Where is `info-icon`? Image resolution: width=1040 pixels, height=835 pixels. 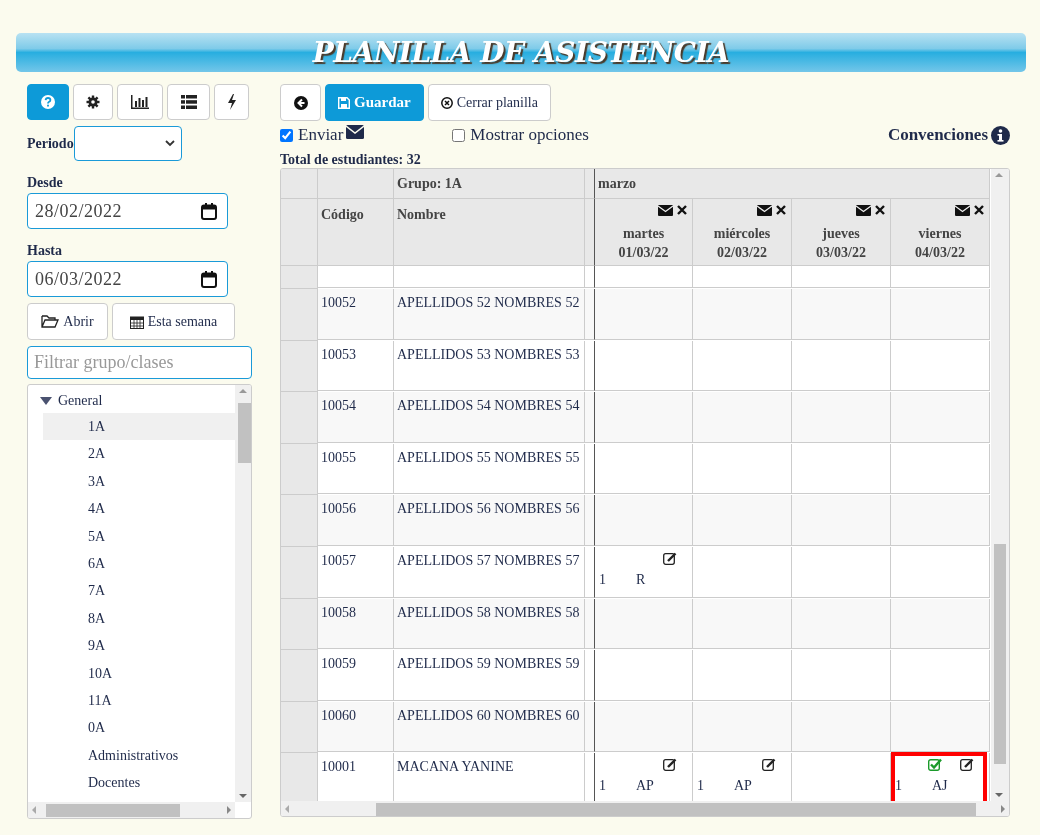 info-icon is located at coordinates (1000, 135).